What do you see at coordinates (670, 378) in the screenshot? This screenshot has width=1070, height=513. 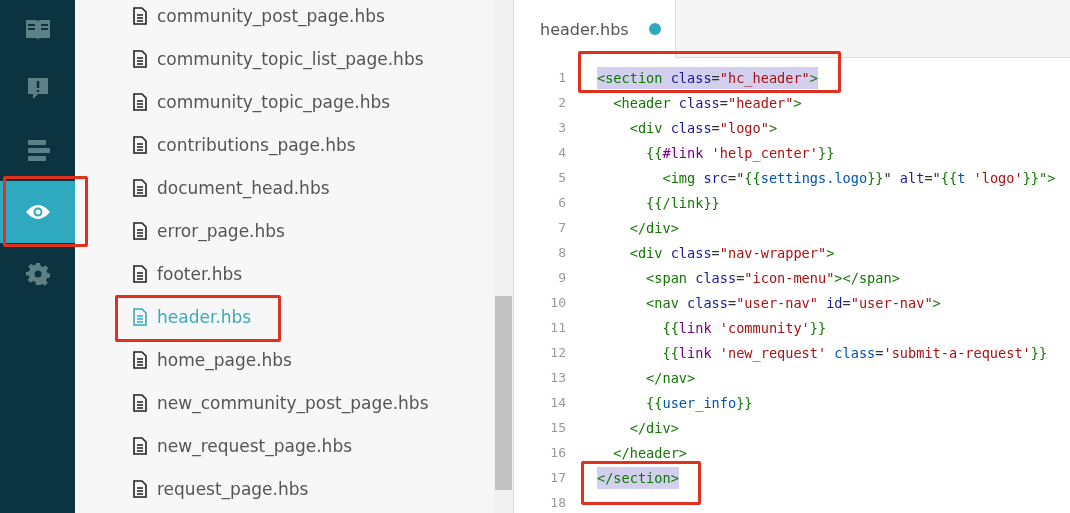 I see `code-line: </nav>` at bounding box center [670, 378].